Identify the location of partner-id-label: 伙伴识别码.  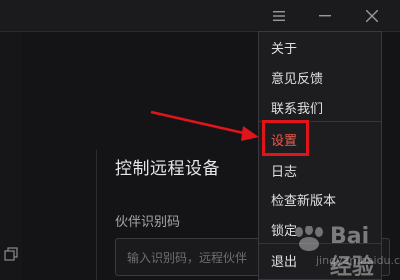
(148, 222).